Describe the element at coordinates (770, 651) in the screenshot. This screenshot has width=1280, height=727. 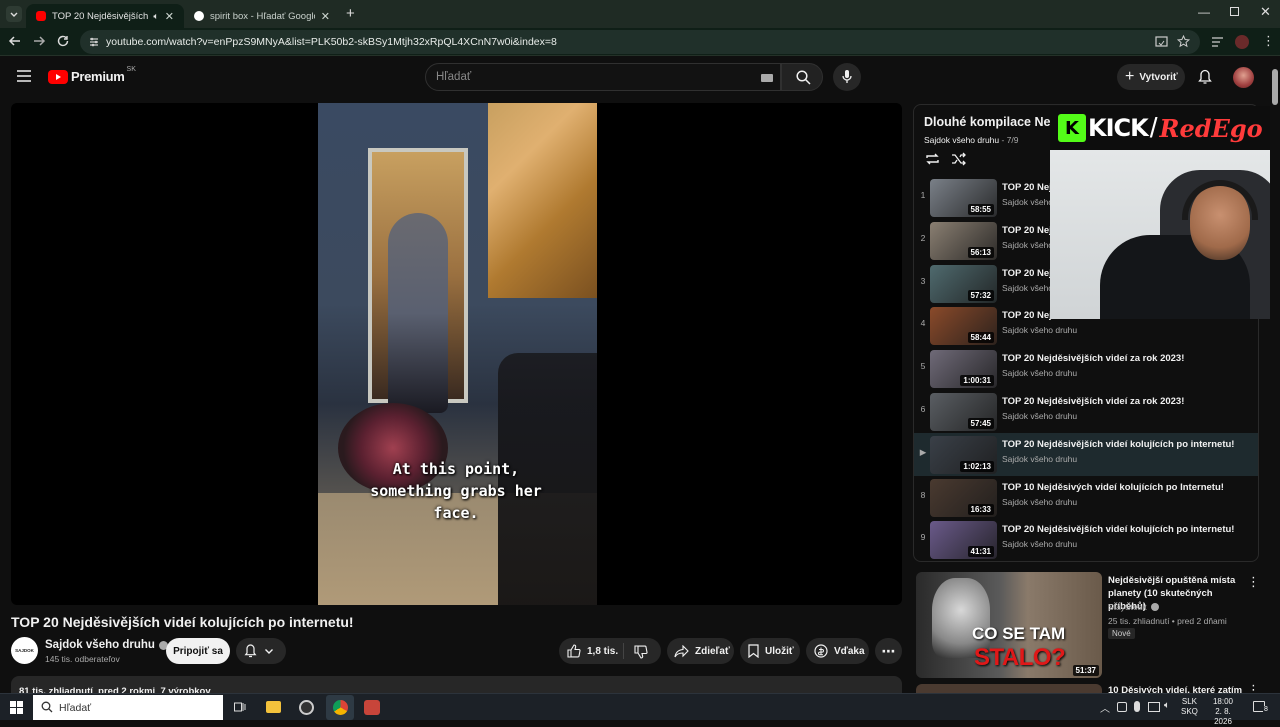
I see `save-button: Uložiť` at that location.